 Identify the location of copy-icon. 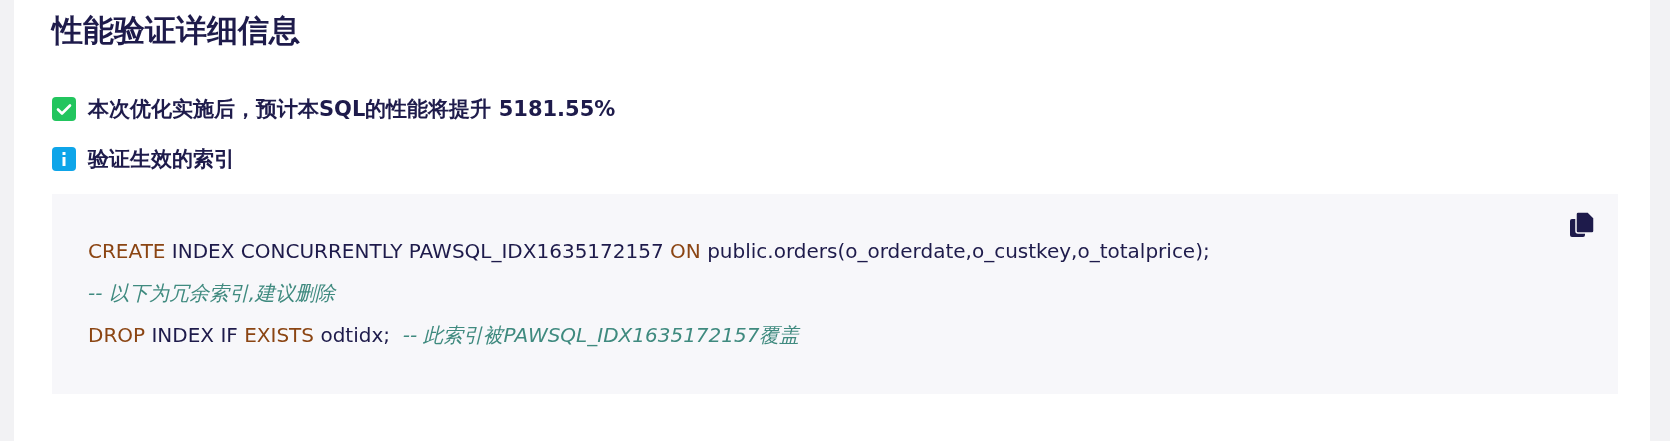
(1582, 225).